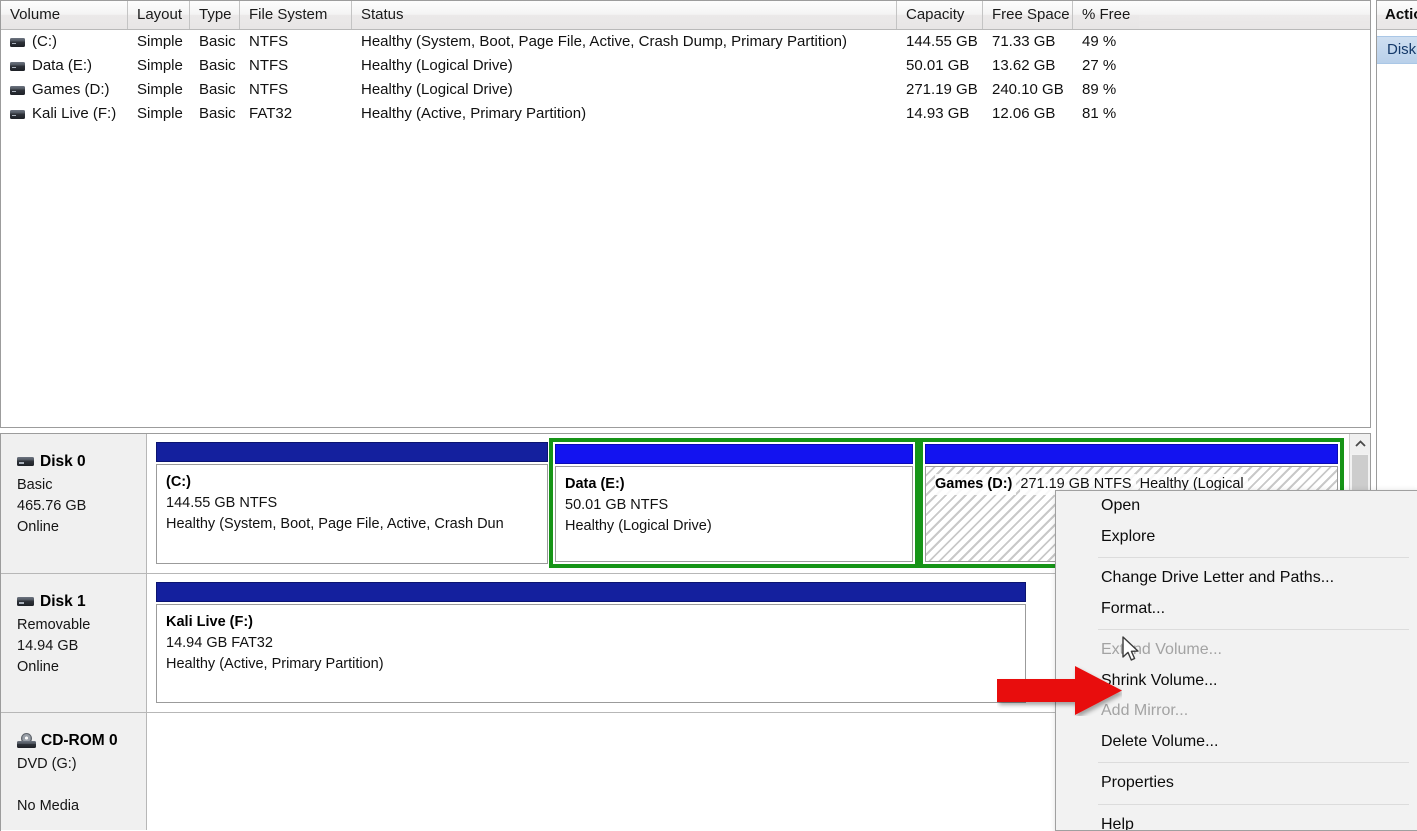 This screenshot has height=831, width=1417. What do you see at coordinates (1236, 506) in the screenshot?
I see `menu-item-open: Open` at bounding box center [1236, 506].